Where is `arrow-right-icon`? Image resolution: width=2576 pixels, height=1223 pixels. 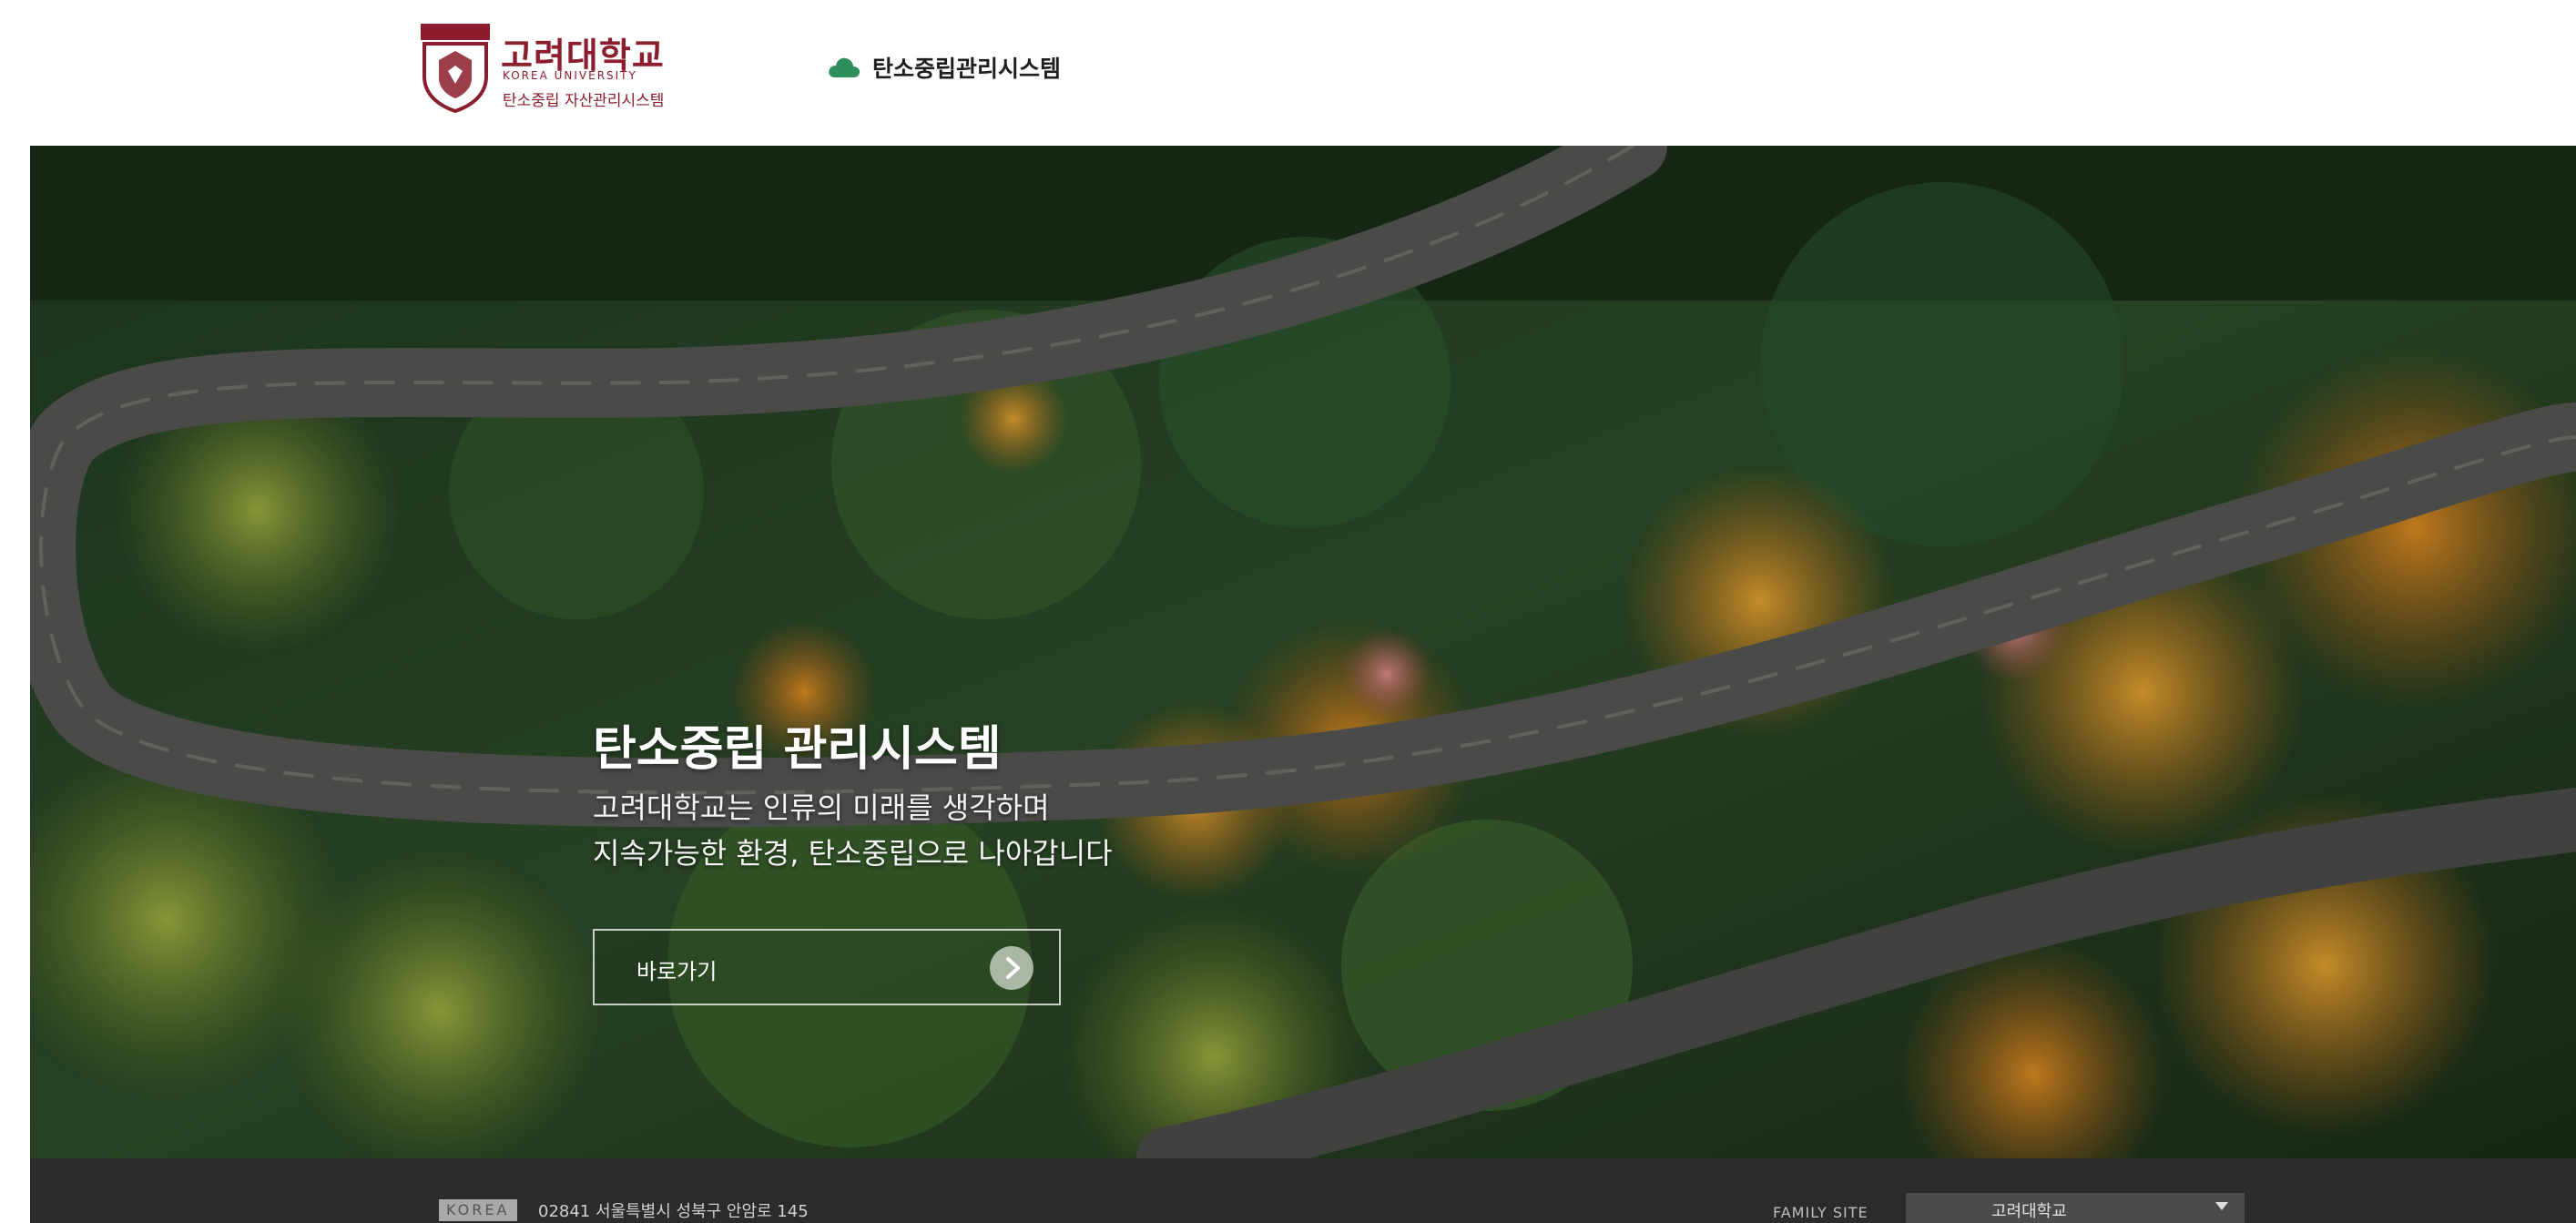
arrow-right-icon is located at coordinates (1011, 968).